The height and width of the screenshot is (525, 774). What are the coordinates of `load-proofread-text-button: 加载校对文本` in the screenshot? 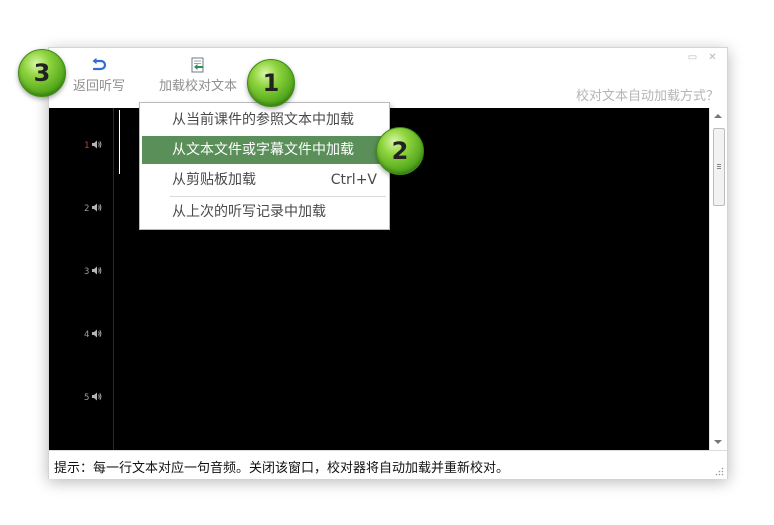 It's located at (198, 75).